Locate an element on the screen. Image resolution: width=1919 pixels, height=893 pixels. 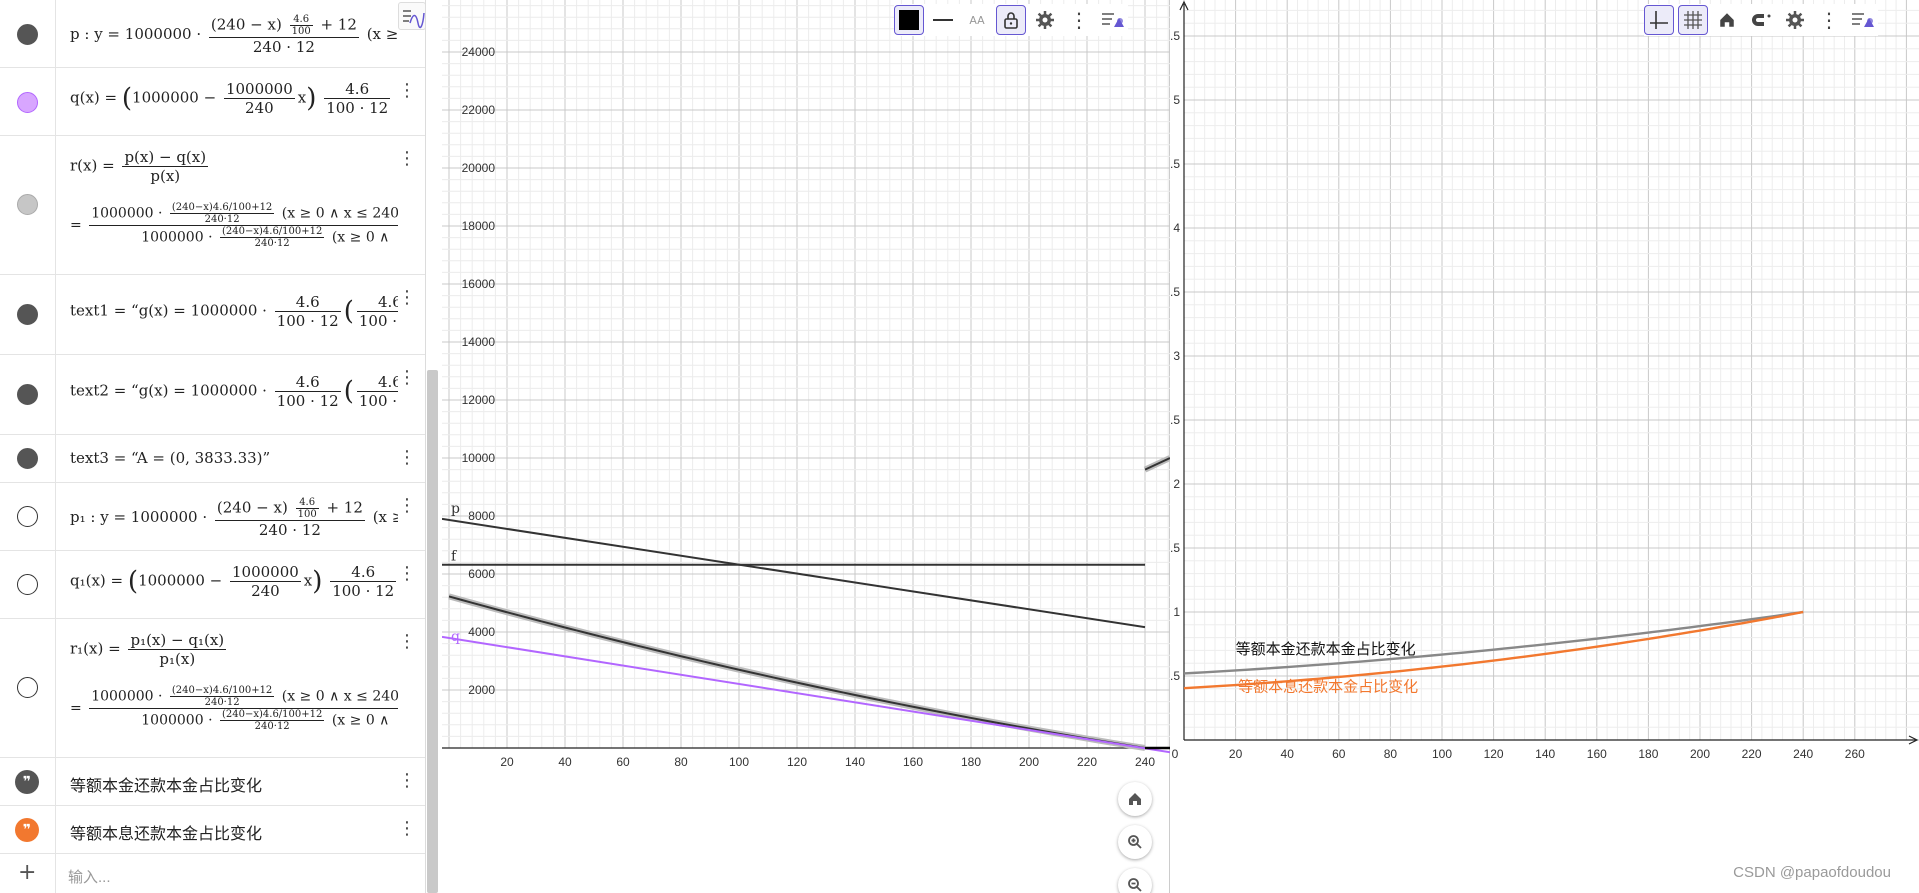
grid-toggle-button is located at coordinates (1693, 20).